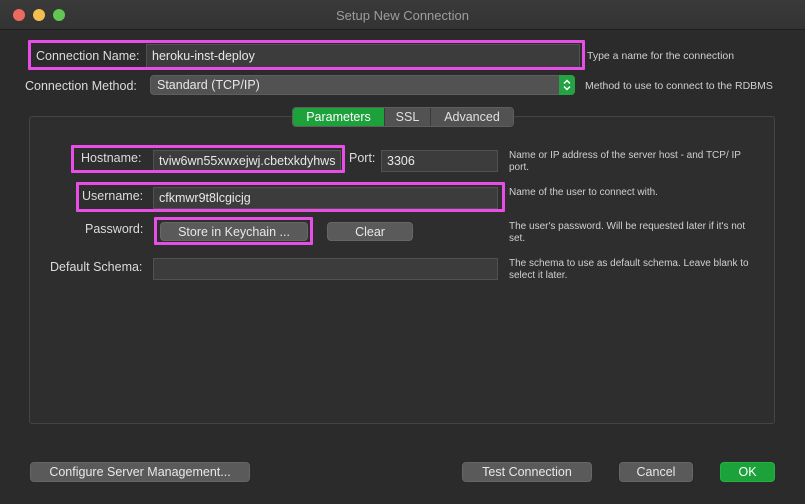 The image size is (805, 504). I want to click on default-schema-label: Default Schema:, so click(96, 267).